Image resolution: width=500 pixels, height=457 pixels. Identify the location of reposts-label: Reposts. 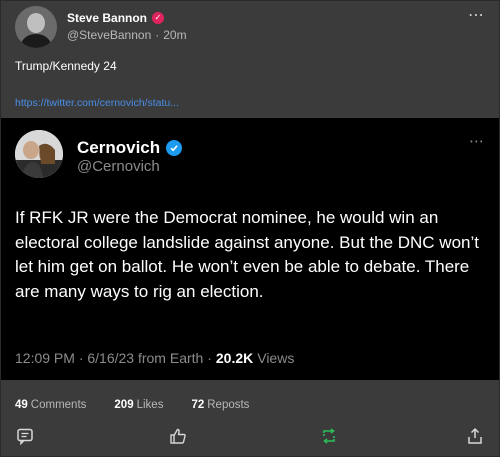
(228, 405).